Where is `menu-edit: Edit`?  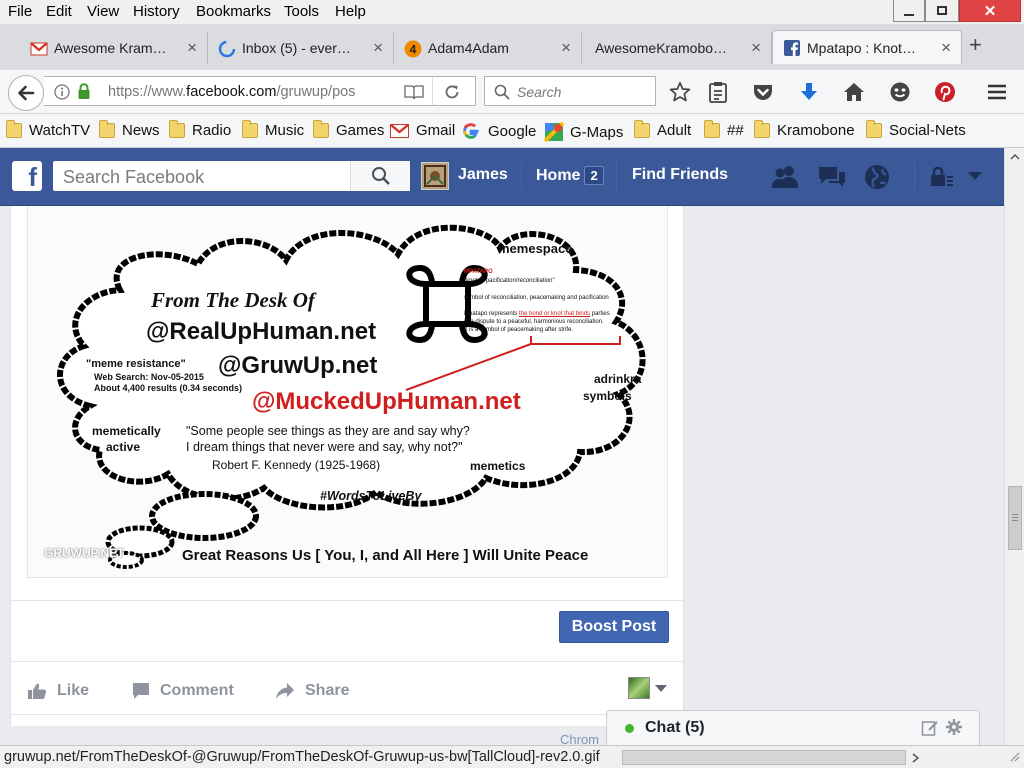
menu-edit: Edit is located at coordinates (59, 11).